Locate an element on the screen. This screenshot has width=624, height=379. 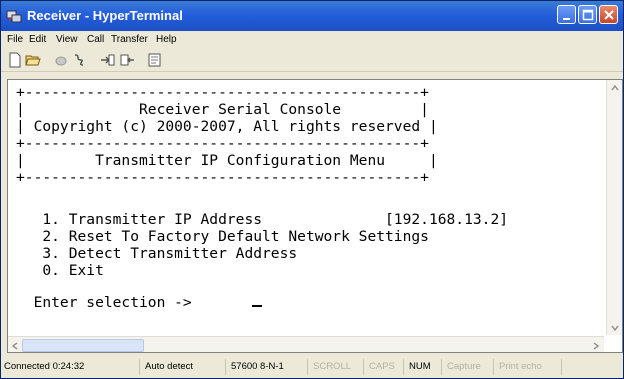
title-bar: Receiver - HyperTerminal is located at coordinates (312, 16).